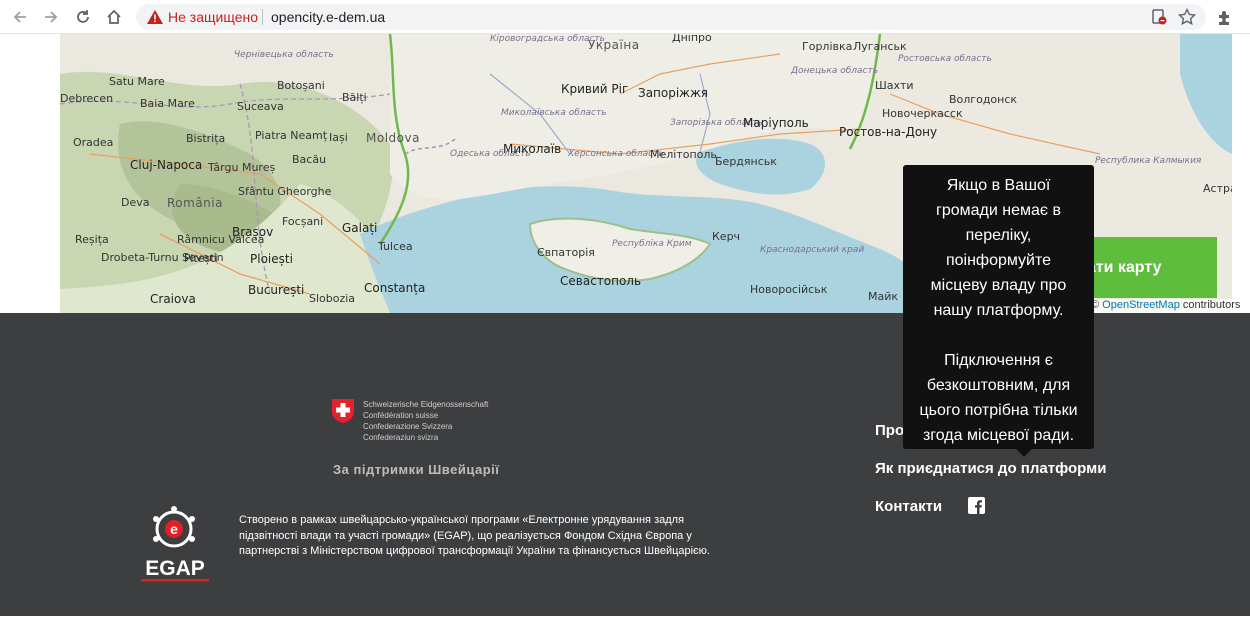 The width and height of the screenshot is (1250, 620). What do you see at coordinates (213, 17) in the screenshot?
I see `security-status: Не защищено` at bounding box center [213, 17].